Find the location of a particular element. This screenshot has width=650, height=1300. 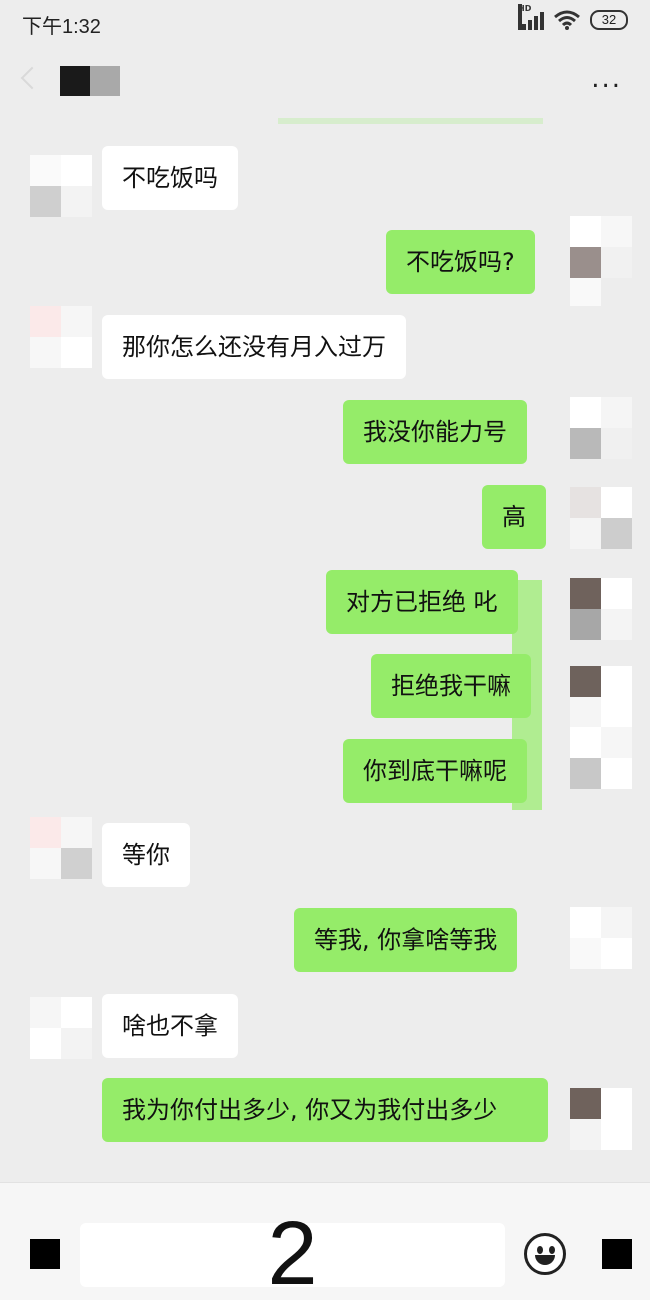

wifi-icon is located at coordinates (567, 20).